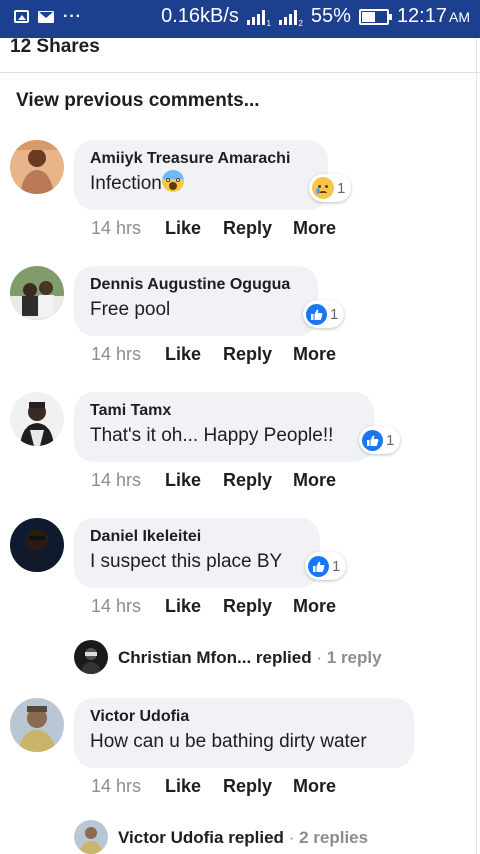  What do you see at coordinates (201, 159) in the screenshot?
I see `comment-author: Amiiyk Treasure Amarachi` at bounding box center [201, 159].